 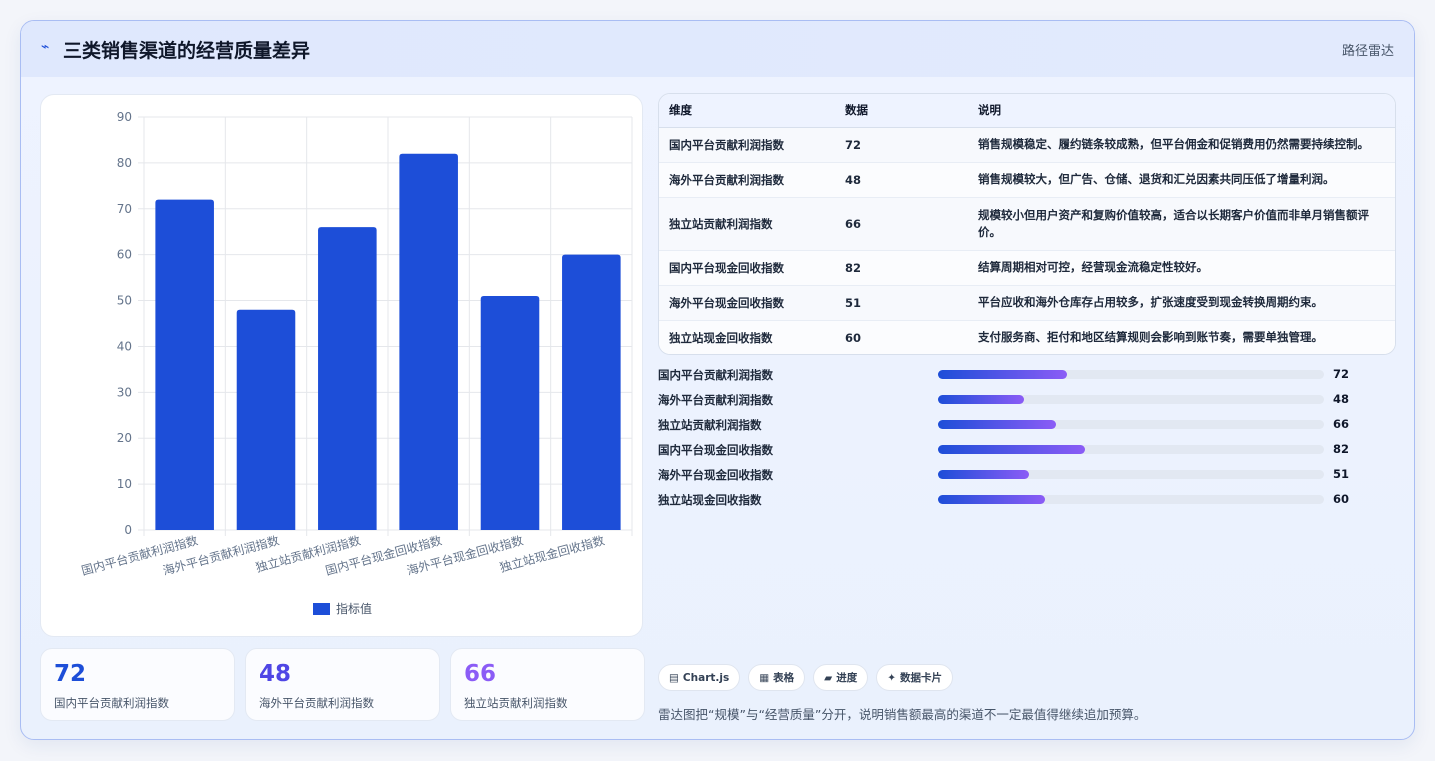 What do you see at coordinates (1181, 337) in the screenshot?
I see `cell-description: 支付服务商、拒付和地区结算规则会影响到账节奏，需要单独管理。` at bounding box center [1181, 337].